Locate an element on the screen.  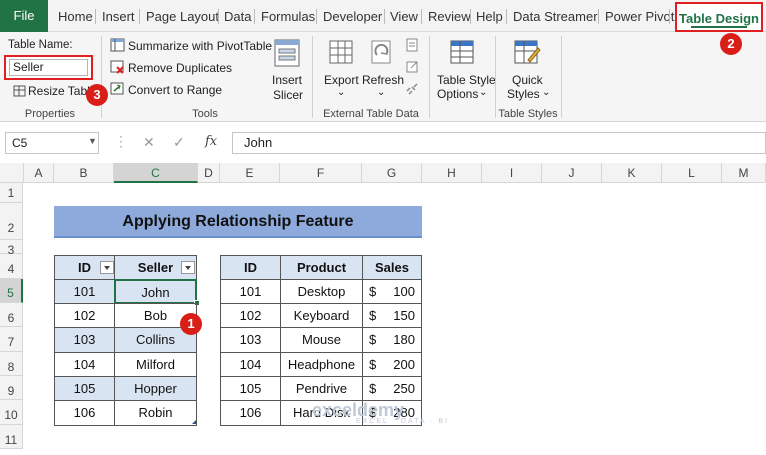
tab-data: Data is located at coordinates (237, 16).